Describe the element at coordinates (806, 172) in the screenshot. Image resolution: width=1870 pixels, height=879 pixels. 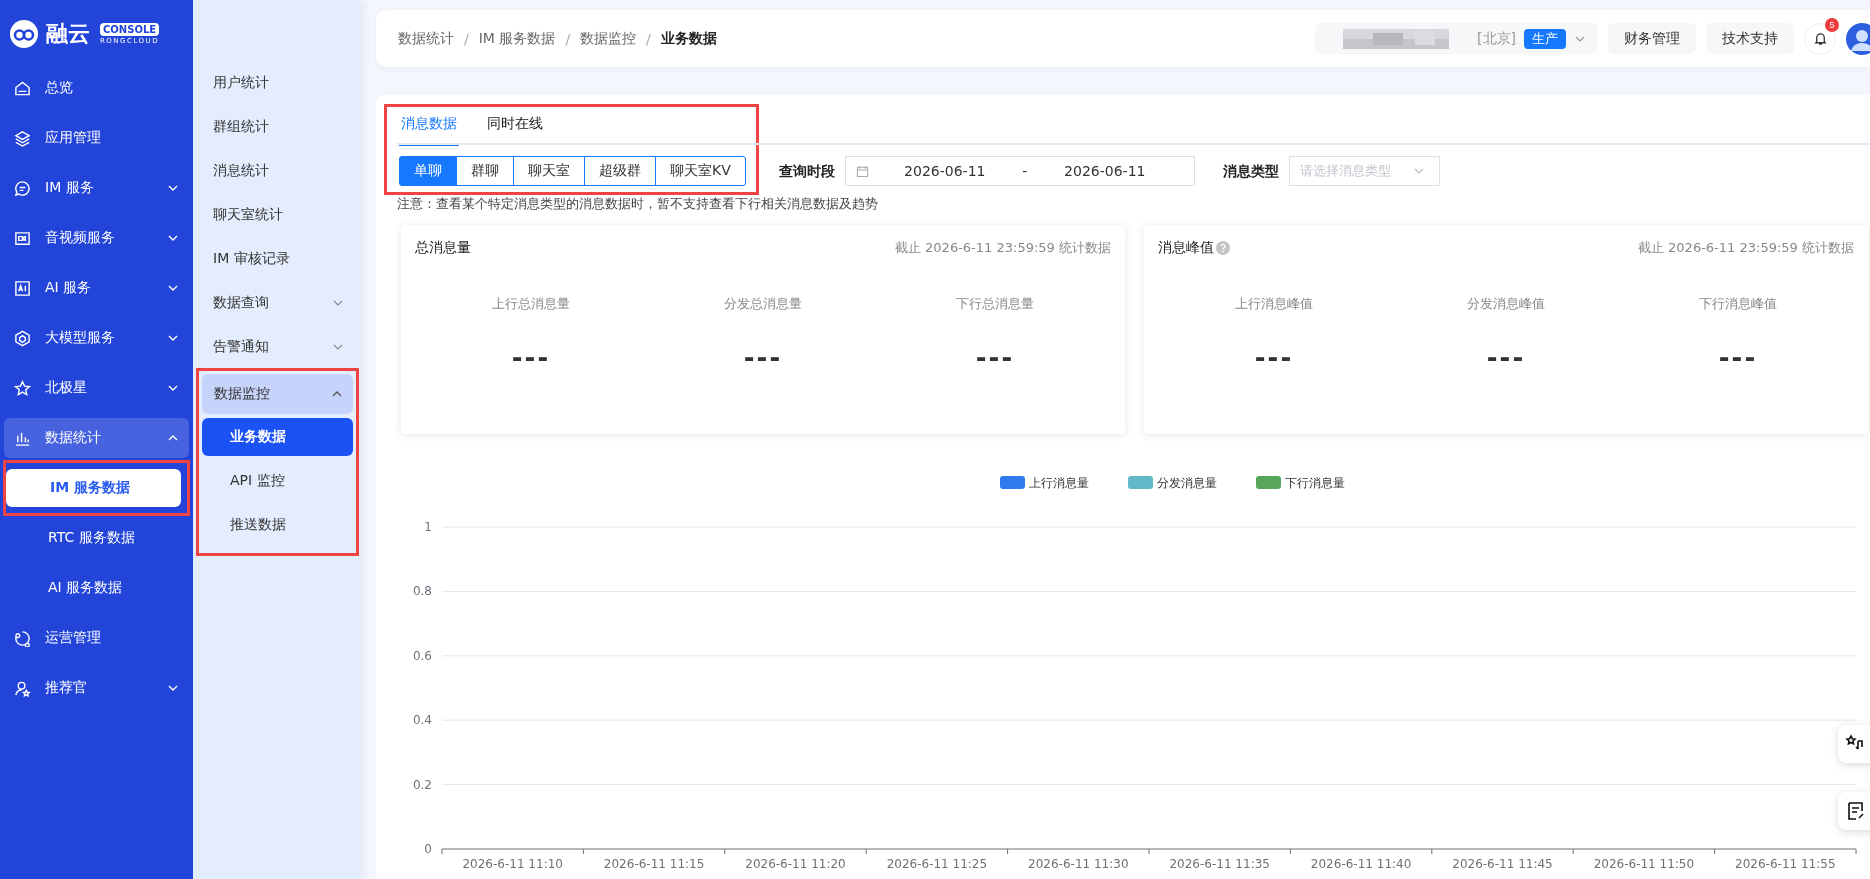
I see `field-label: 查询时段` at that location.